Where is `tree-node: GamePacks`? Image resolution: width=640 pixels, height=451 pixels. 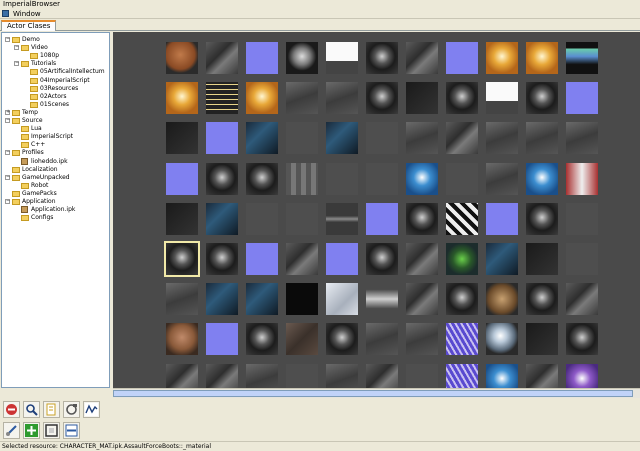
tree-node: GamePacks is located at coordinates (54, 194).